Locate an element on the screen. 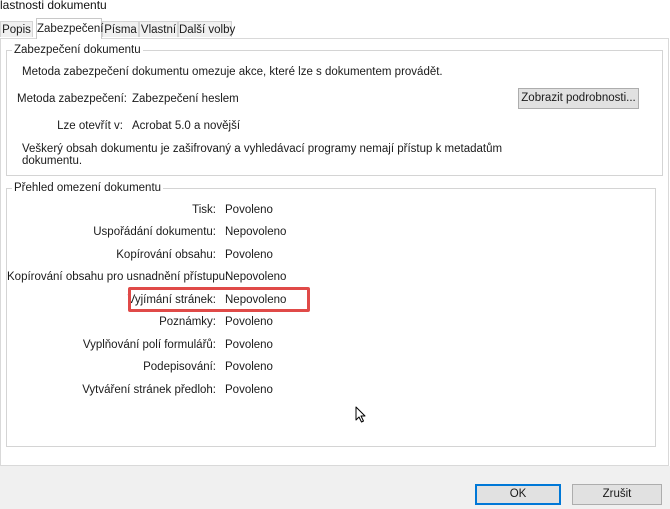 Image resolution: width=670 pixels, height=509 pixels. restriction-signing-label: Podepisování: is located at coordinates (179, 367).